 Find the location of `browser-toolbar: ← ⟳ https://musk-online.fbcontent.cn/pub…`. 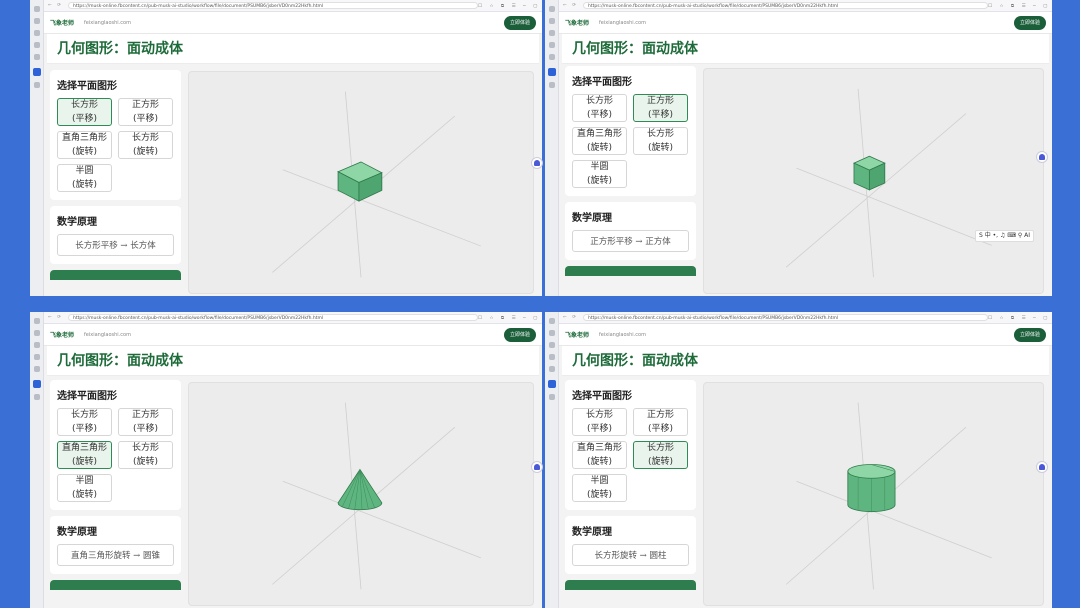

browser-toolbar: ← ⟳ https://musk-online.fbcontent.cn/pub… is located at coordinates (293, 318).